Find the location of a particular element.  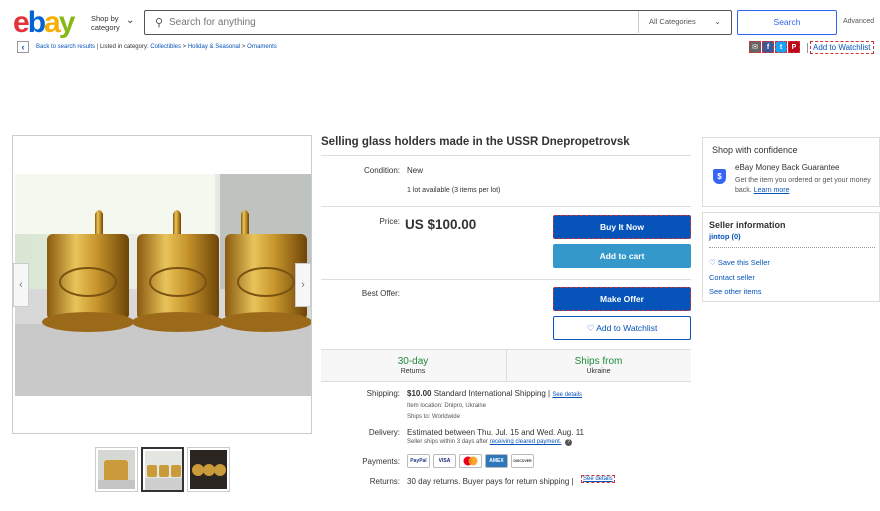

shipping-price: $10.00 is located at coordinates (419, 393).